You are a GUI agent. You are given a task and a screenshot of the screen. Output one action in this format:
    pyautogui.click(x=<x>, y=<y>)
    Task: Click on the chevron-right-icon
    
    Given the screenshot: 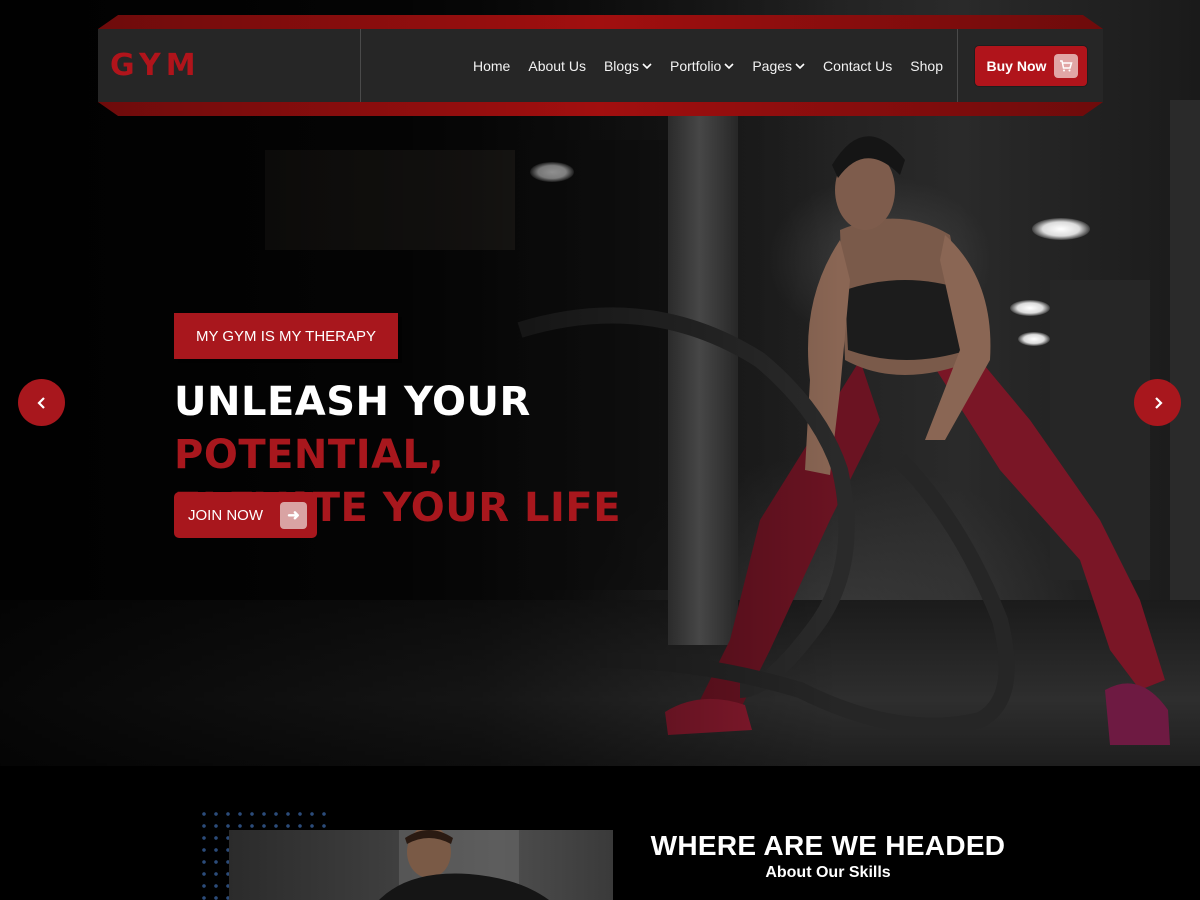 What is the action you would take?
    pyautogui.click(x=1158, y=402)
    